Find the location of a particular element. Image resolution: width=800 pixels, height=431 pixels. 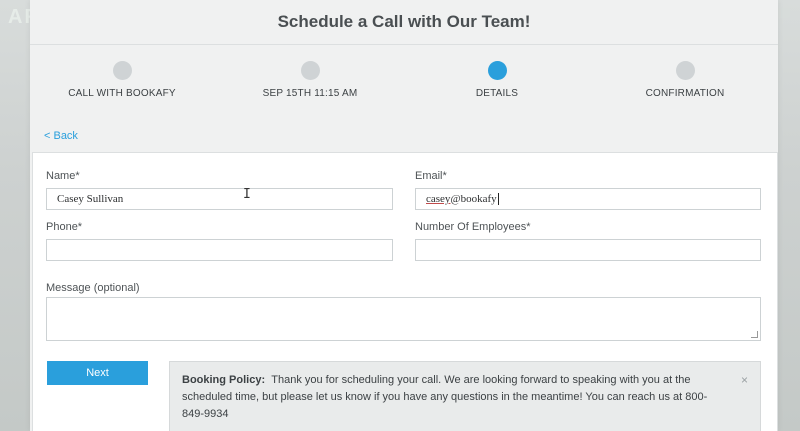

step-confirmation: CONFIRMATION is located at coordinates (685, 80).